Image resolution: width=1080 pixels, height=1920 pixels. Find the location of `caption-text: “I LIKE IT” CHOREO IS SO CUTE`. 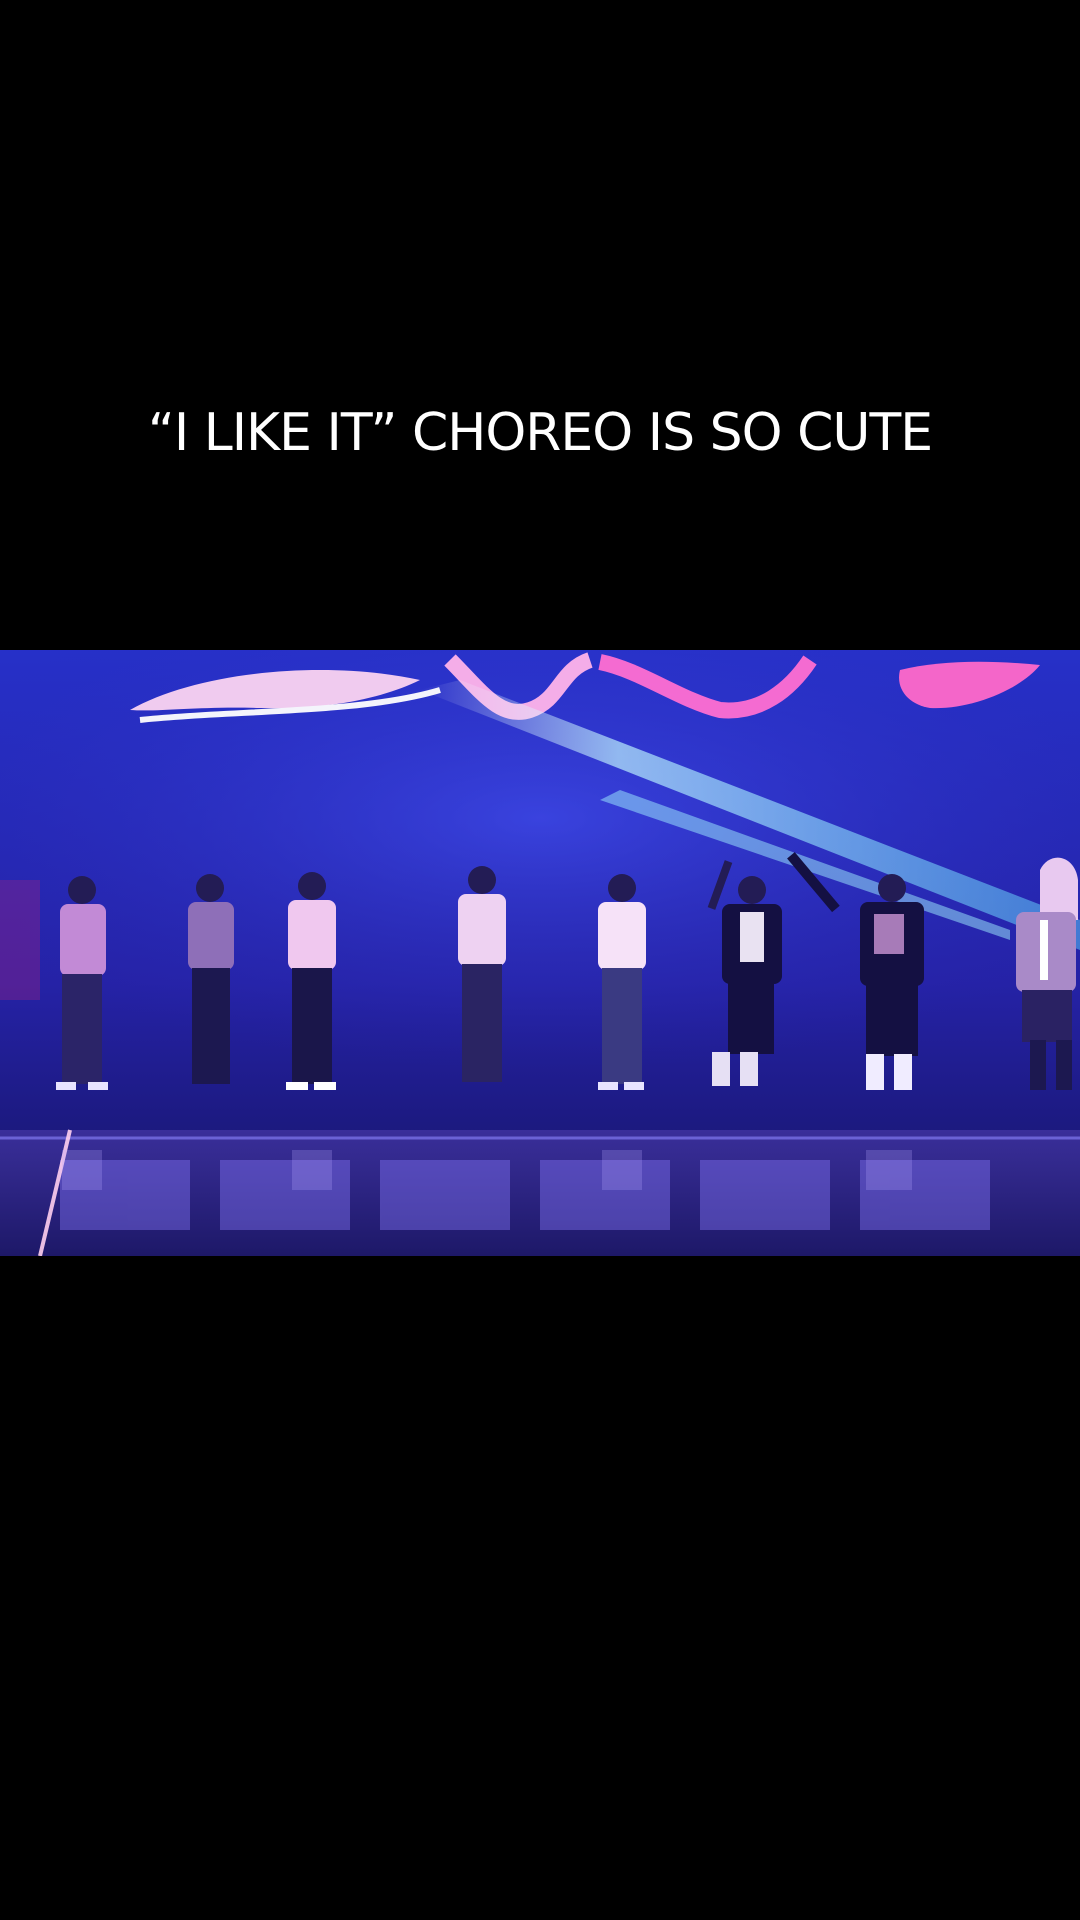

caption-text: “I LIKE IT” CHOREO IS SO CUTE is located at coordinates (540, 433).